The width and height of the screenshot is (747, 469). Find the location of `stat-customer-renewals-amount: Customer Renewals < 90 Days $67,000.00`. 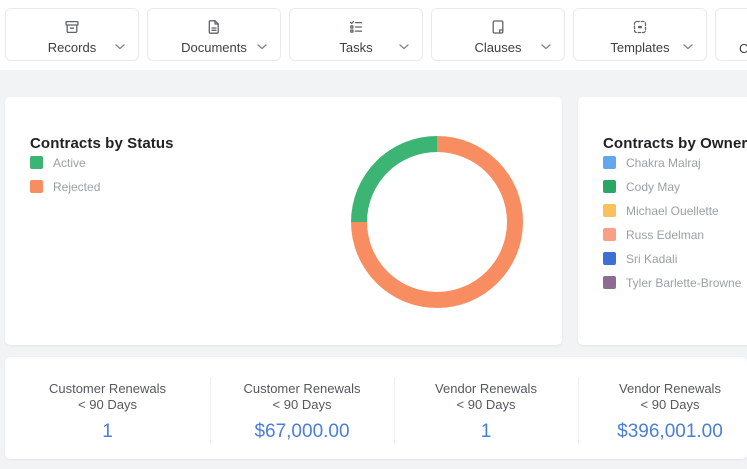

stat-customer-renewals-amount: Customer Renewals < 90 Days $67,000.00 is located at coordinates (302, 408).